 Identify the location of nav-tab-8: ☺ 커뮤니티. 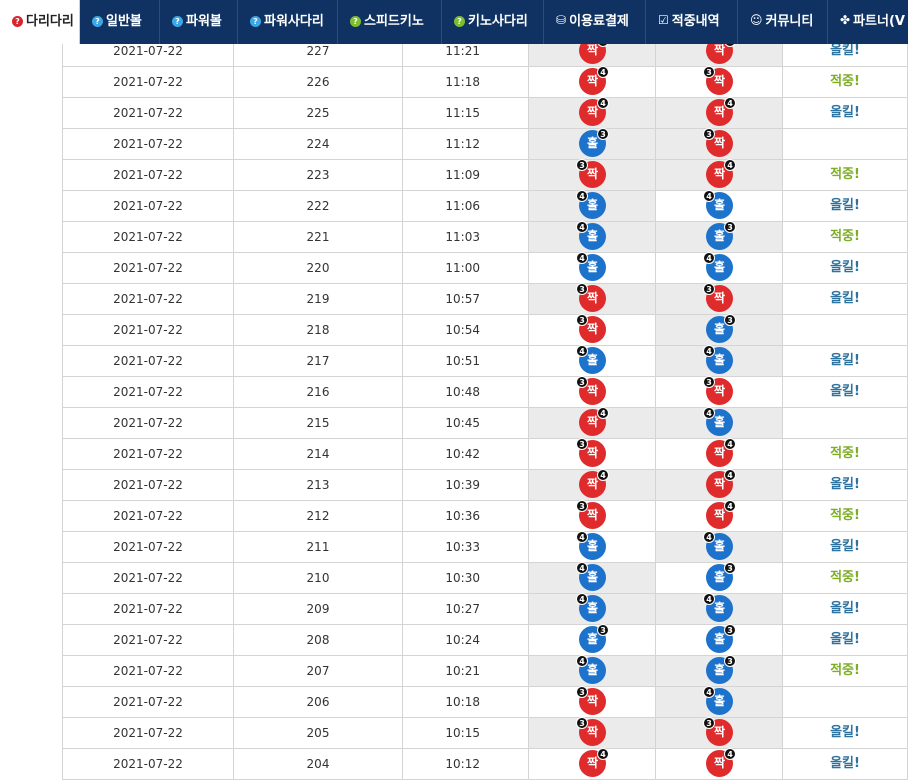
(783, 22).